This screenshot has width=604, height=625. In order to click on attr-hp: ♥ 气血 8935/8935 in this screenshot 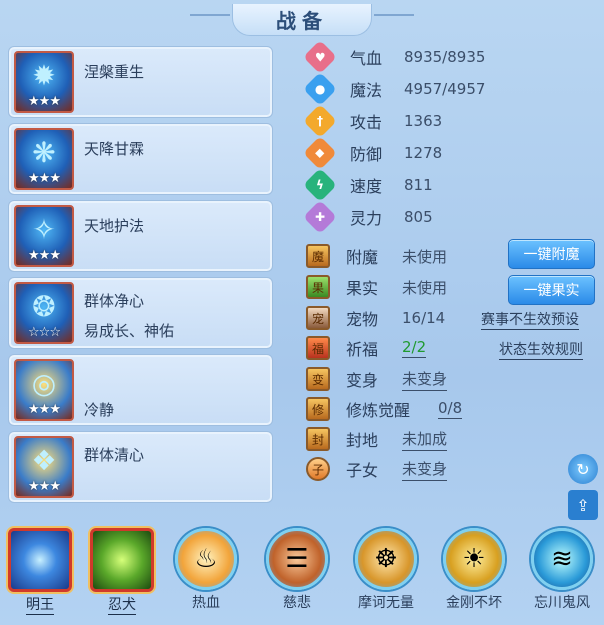, I will do `click(394, 57)`.